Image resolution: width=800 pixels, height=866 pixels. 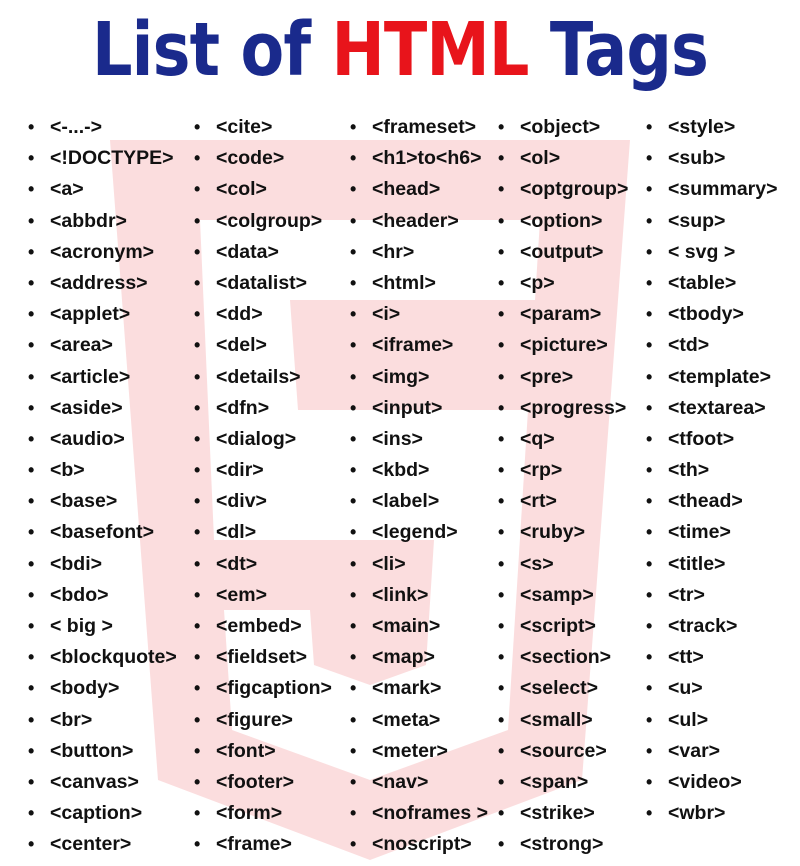 I want to click on tag-list-item: • <datalist>, so click(x=263, y=283).